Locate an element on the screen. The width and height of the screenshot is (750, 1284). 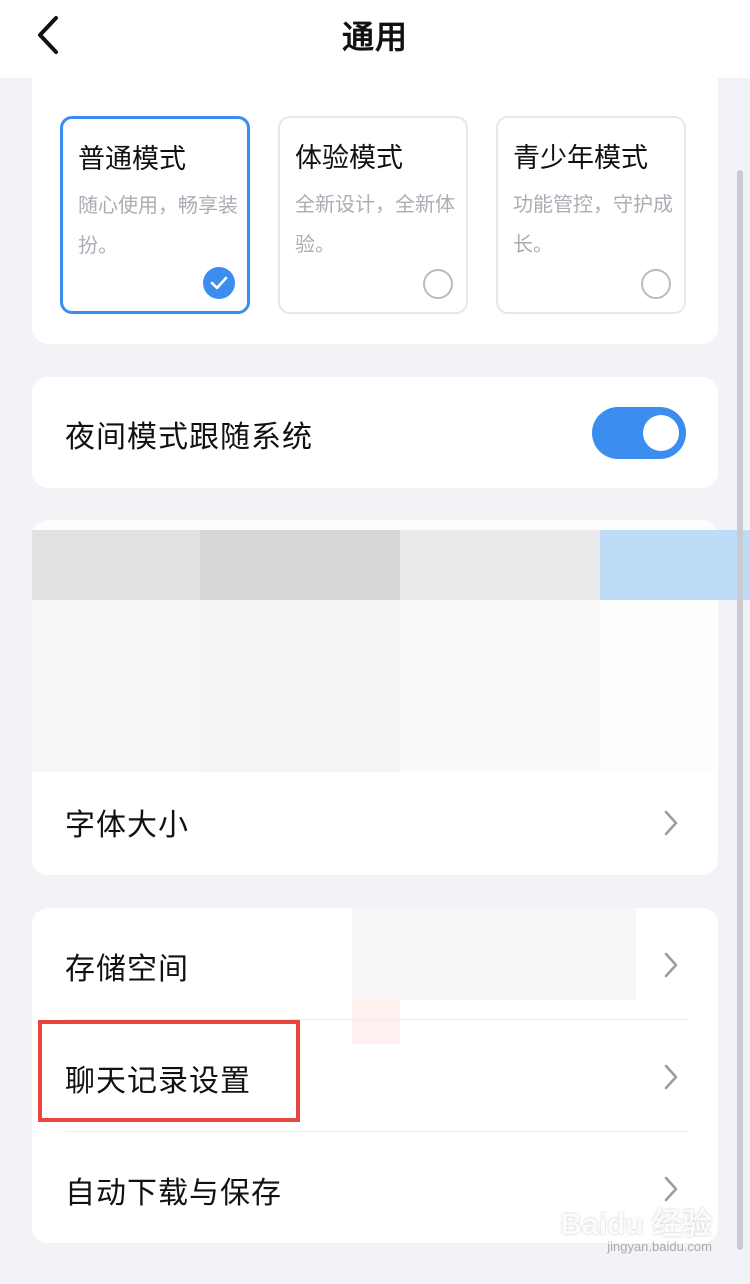
check-icon is located at coordinates (219, 283).